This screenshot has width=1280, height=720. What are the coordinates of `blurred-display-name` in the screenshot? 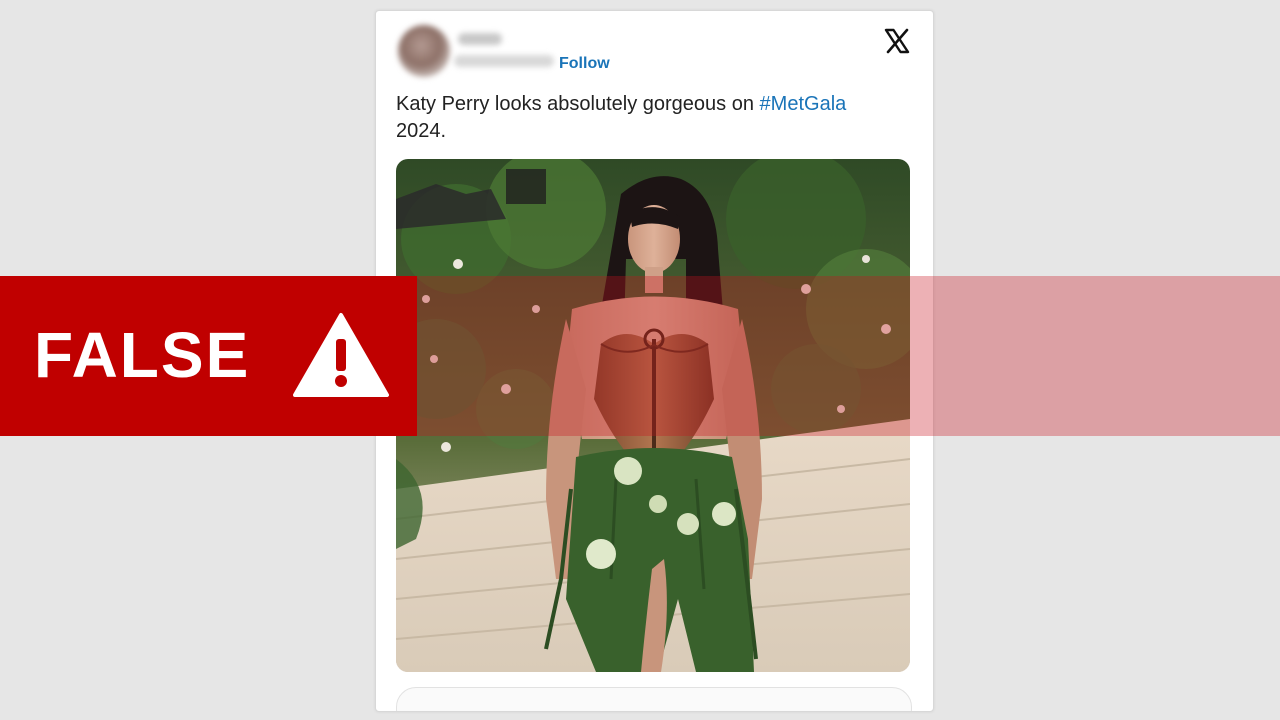 It's located at (480, 39).